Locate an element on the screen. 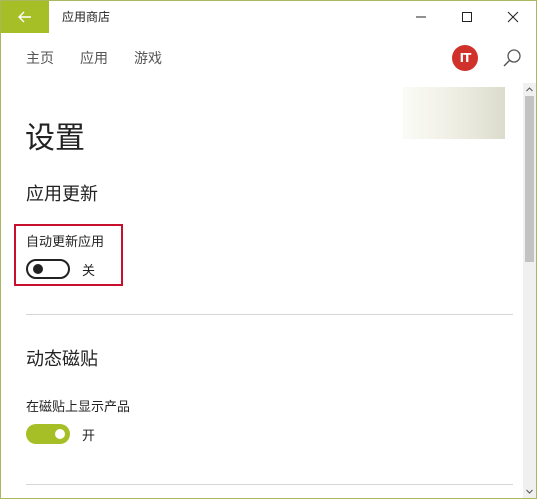  scroll-down-arrow-icon is located at coordinates (529, 491).